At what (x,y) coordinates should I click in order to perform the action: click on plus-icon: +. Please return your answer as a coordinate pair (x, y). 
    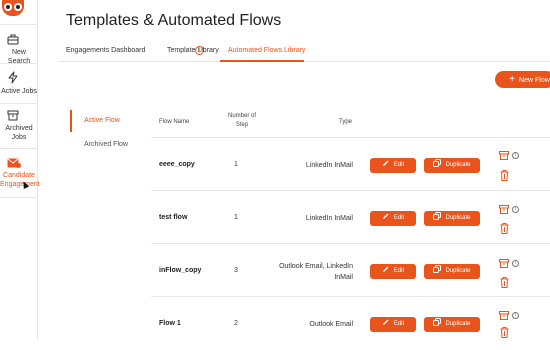
    Looking at the image, I should click on (512, 79).